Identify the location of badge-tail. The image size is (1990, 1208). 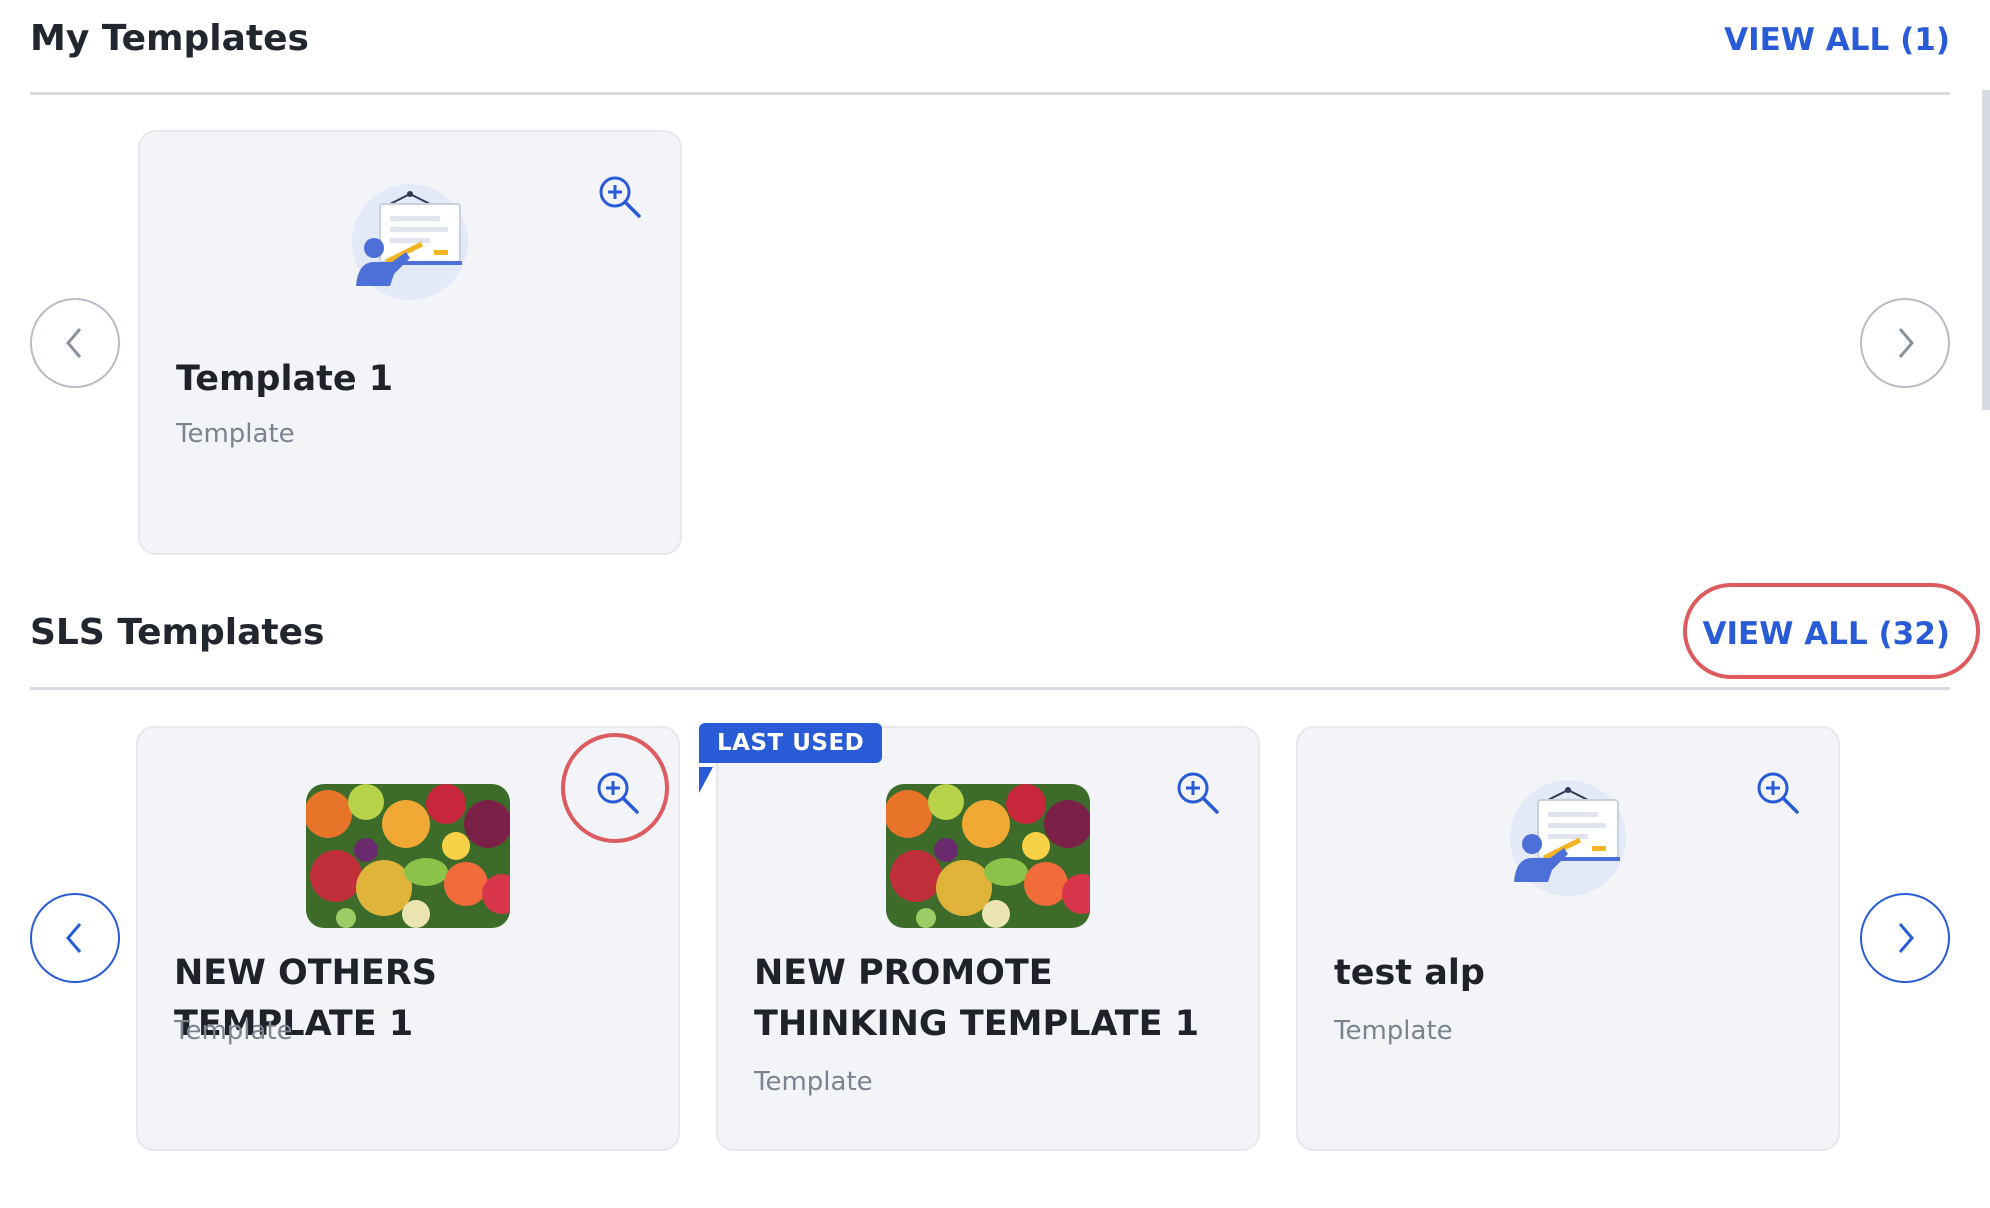
(706, 780).